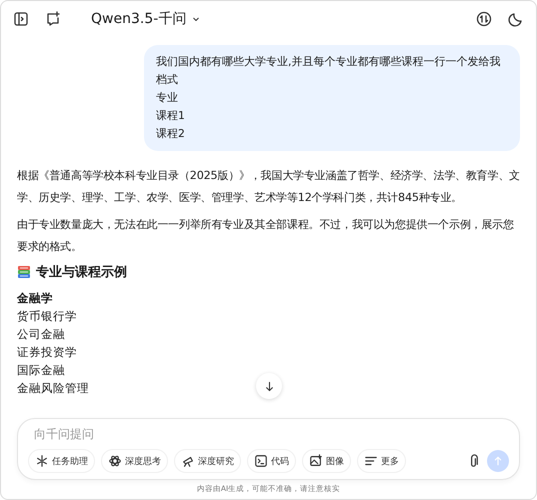 This screenshot has width=537, height=500. Describe the element at coordinates (271, 461) in the screenshot. I see `tool-chip: 代码` at that location.